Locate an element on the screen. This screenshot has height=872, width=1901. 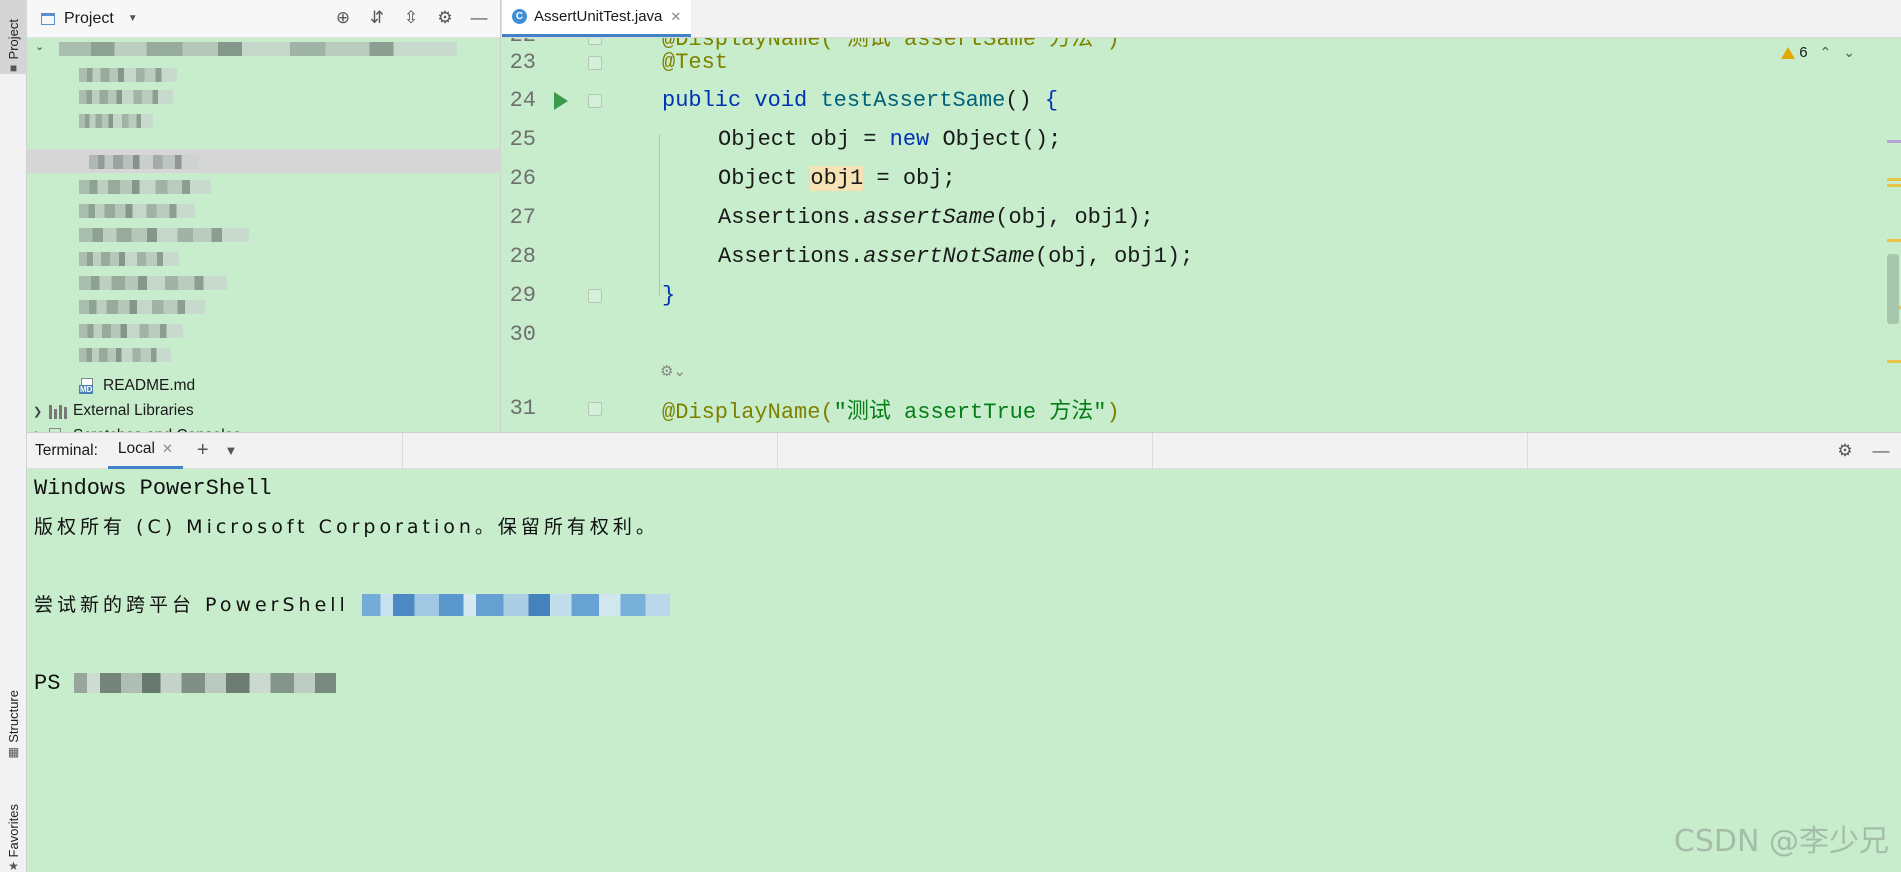
left-tool-strip: Project ■ Structure ▦ Favorites ★ is located at coordinates (13, 436).